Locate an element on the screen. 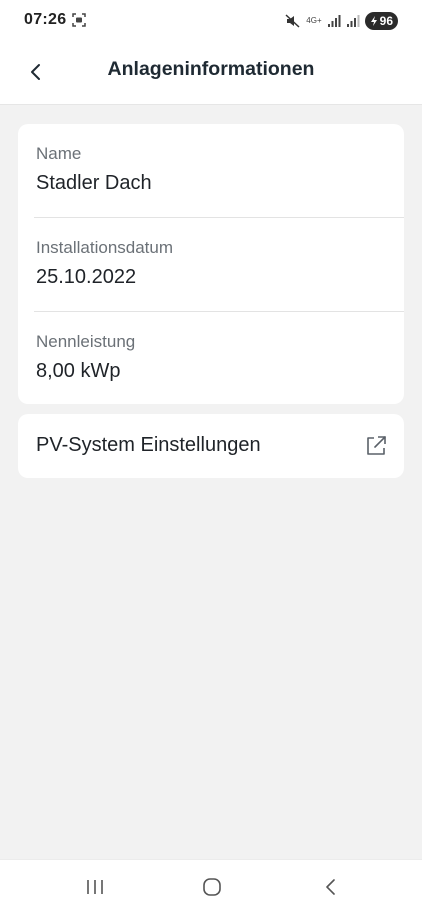 This screenshot has width=422, height=913. back-icon is located at coordinates (330, 887).